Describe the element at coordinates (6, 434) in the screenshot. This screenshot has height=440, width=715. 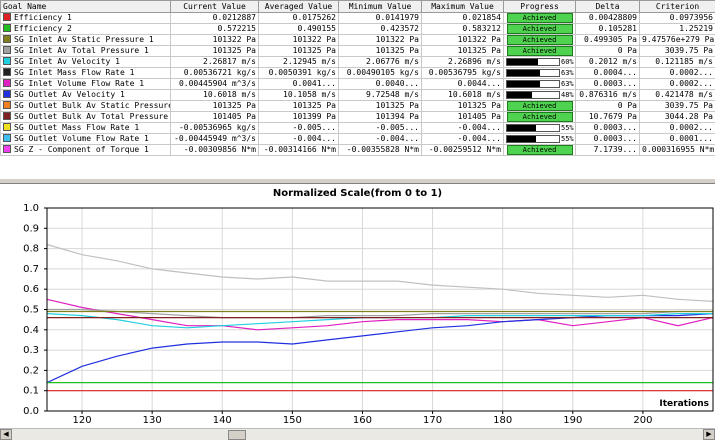
I see `scroll-left-arrow-icon: ◀` at that location.